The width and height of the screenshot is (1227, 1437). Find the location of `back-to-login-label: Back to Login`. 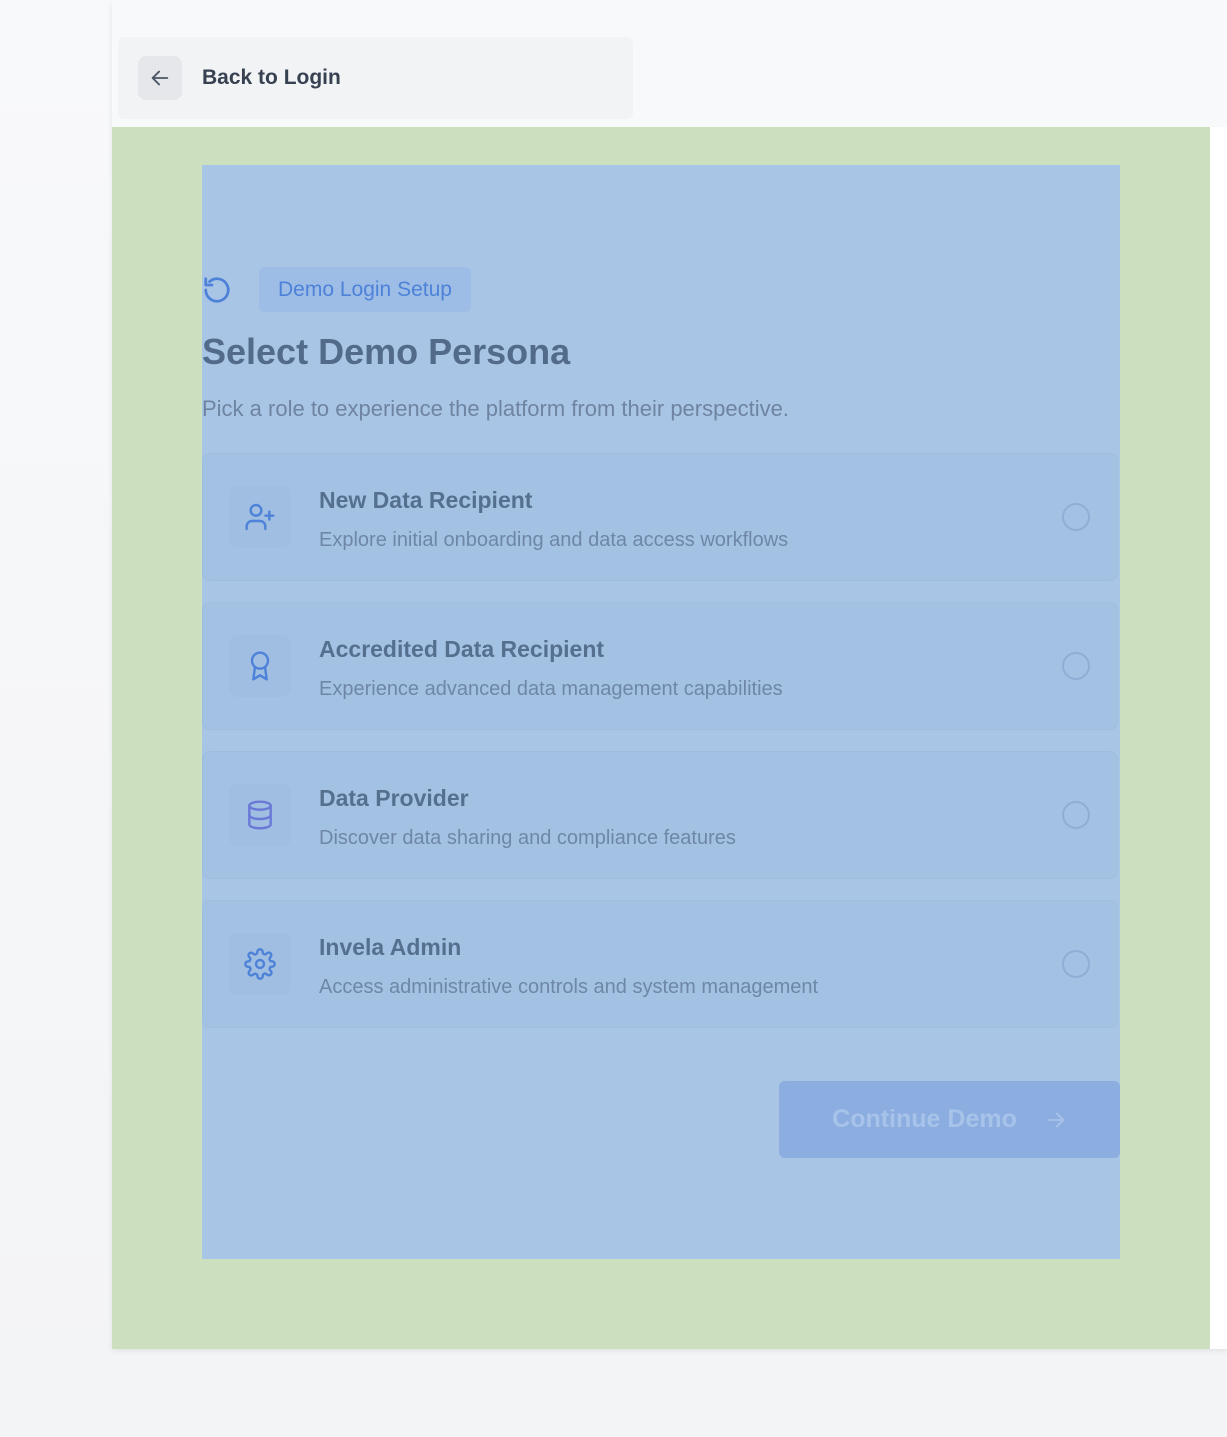

back-to-login-label: Back to Login is located at coordinates (271, 78).